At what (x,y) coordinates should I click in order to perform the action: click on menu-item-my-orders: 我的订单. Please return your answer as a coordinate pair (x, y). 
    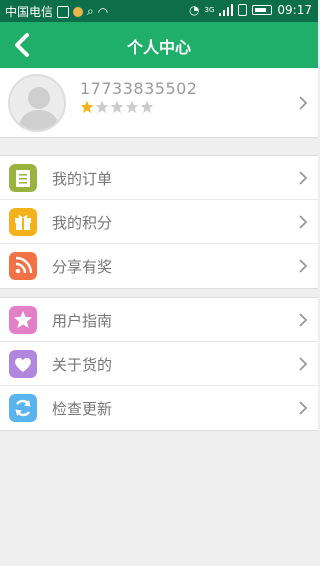
    Looking at the image, I should click on (159, 178).